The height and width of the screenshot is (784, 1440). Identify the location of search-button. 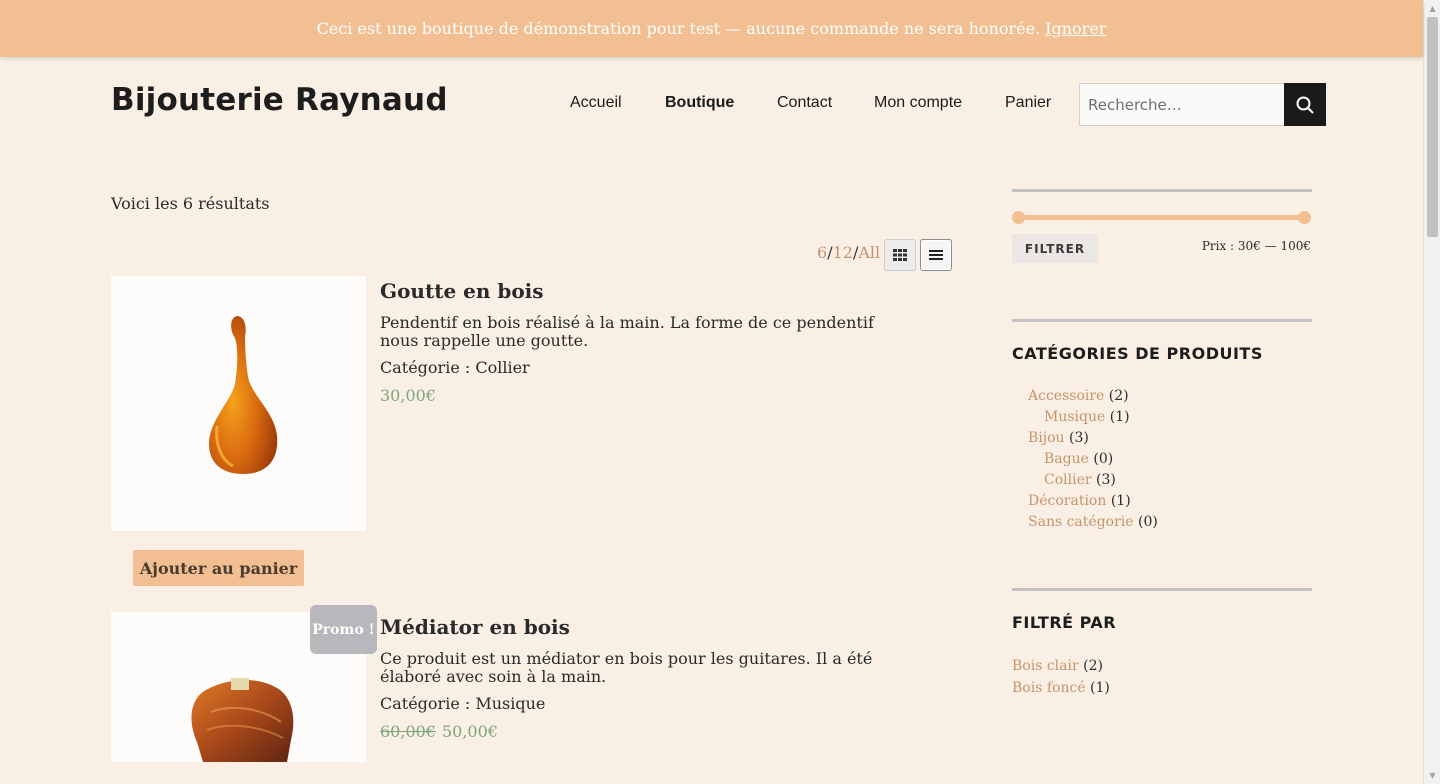
(1305, 104).